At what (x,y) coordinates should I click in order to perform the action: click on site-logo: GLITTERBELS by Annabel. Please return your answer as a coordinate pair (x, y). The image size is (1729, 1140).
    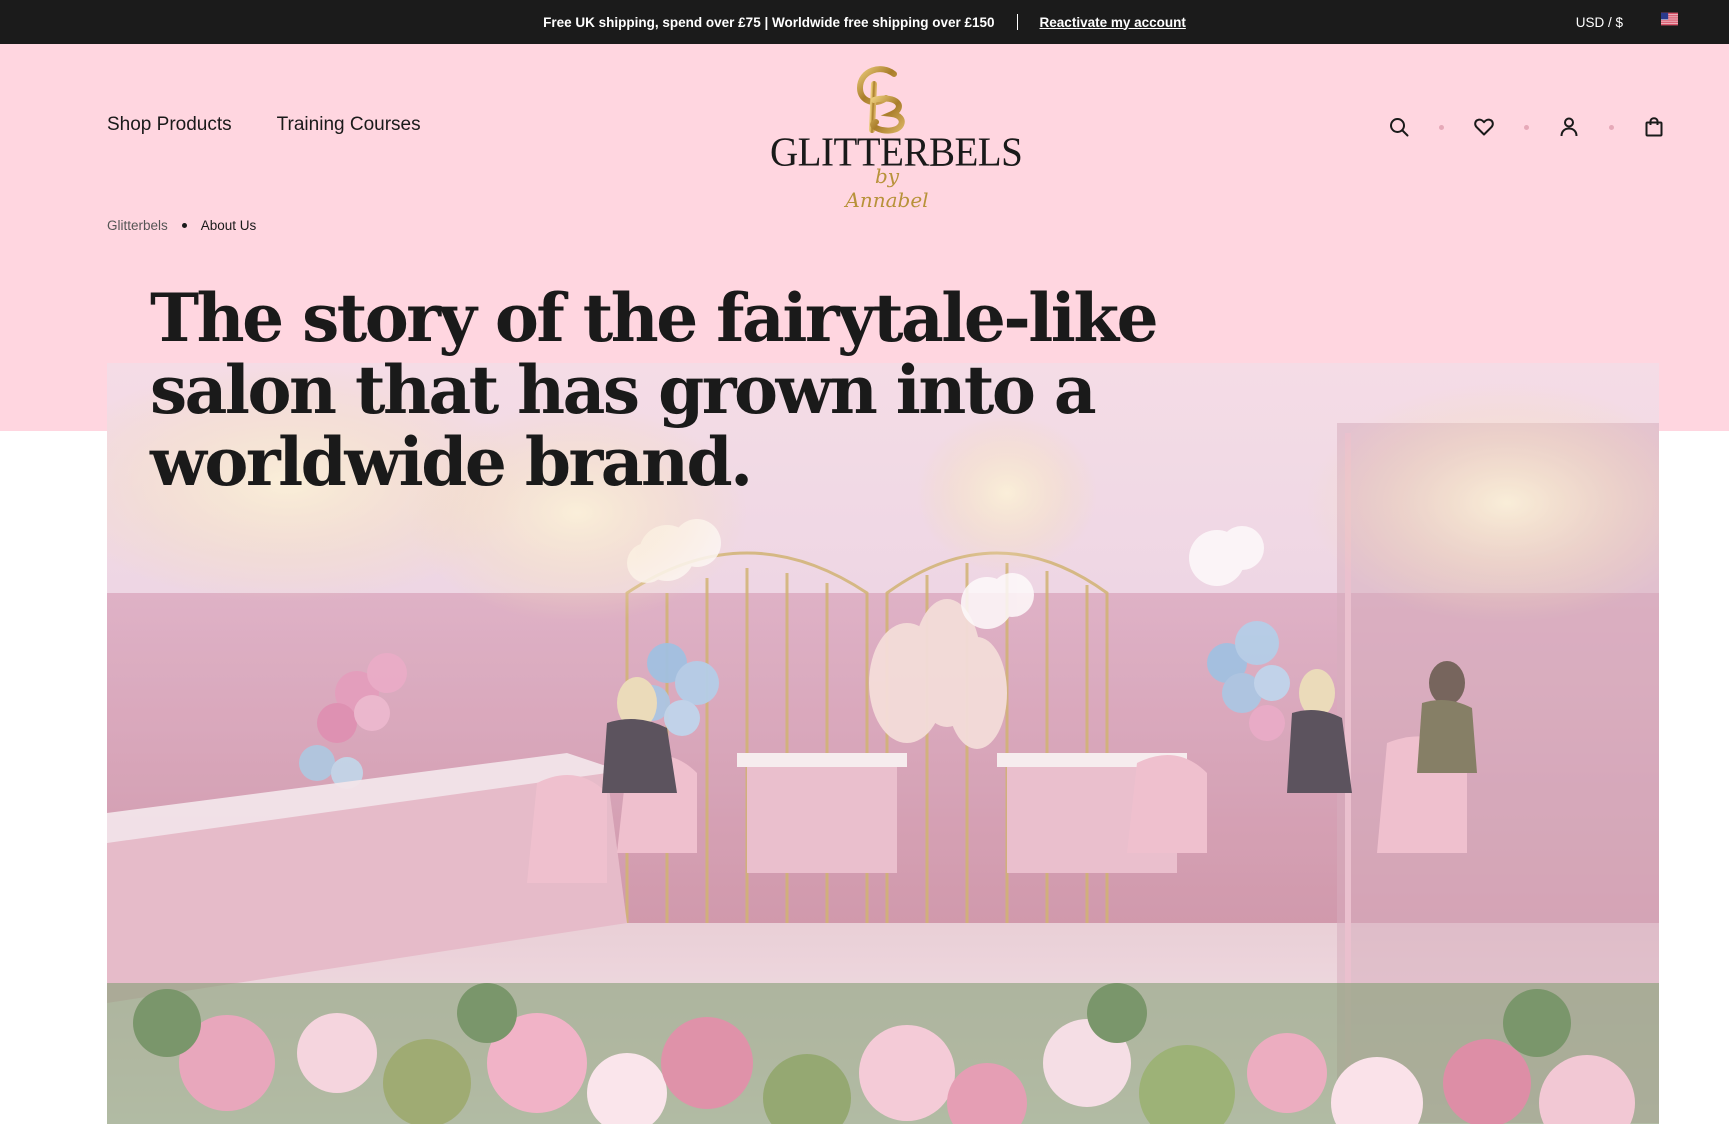
    Looking at the image, I should click on (896, 138).